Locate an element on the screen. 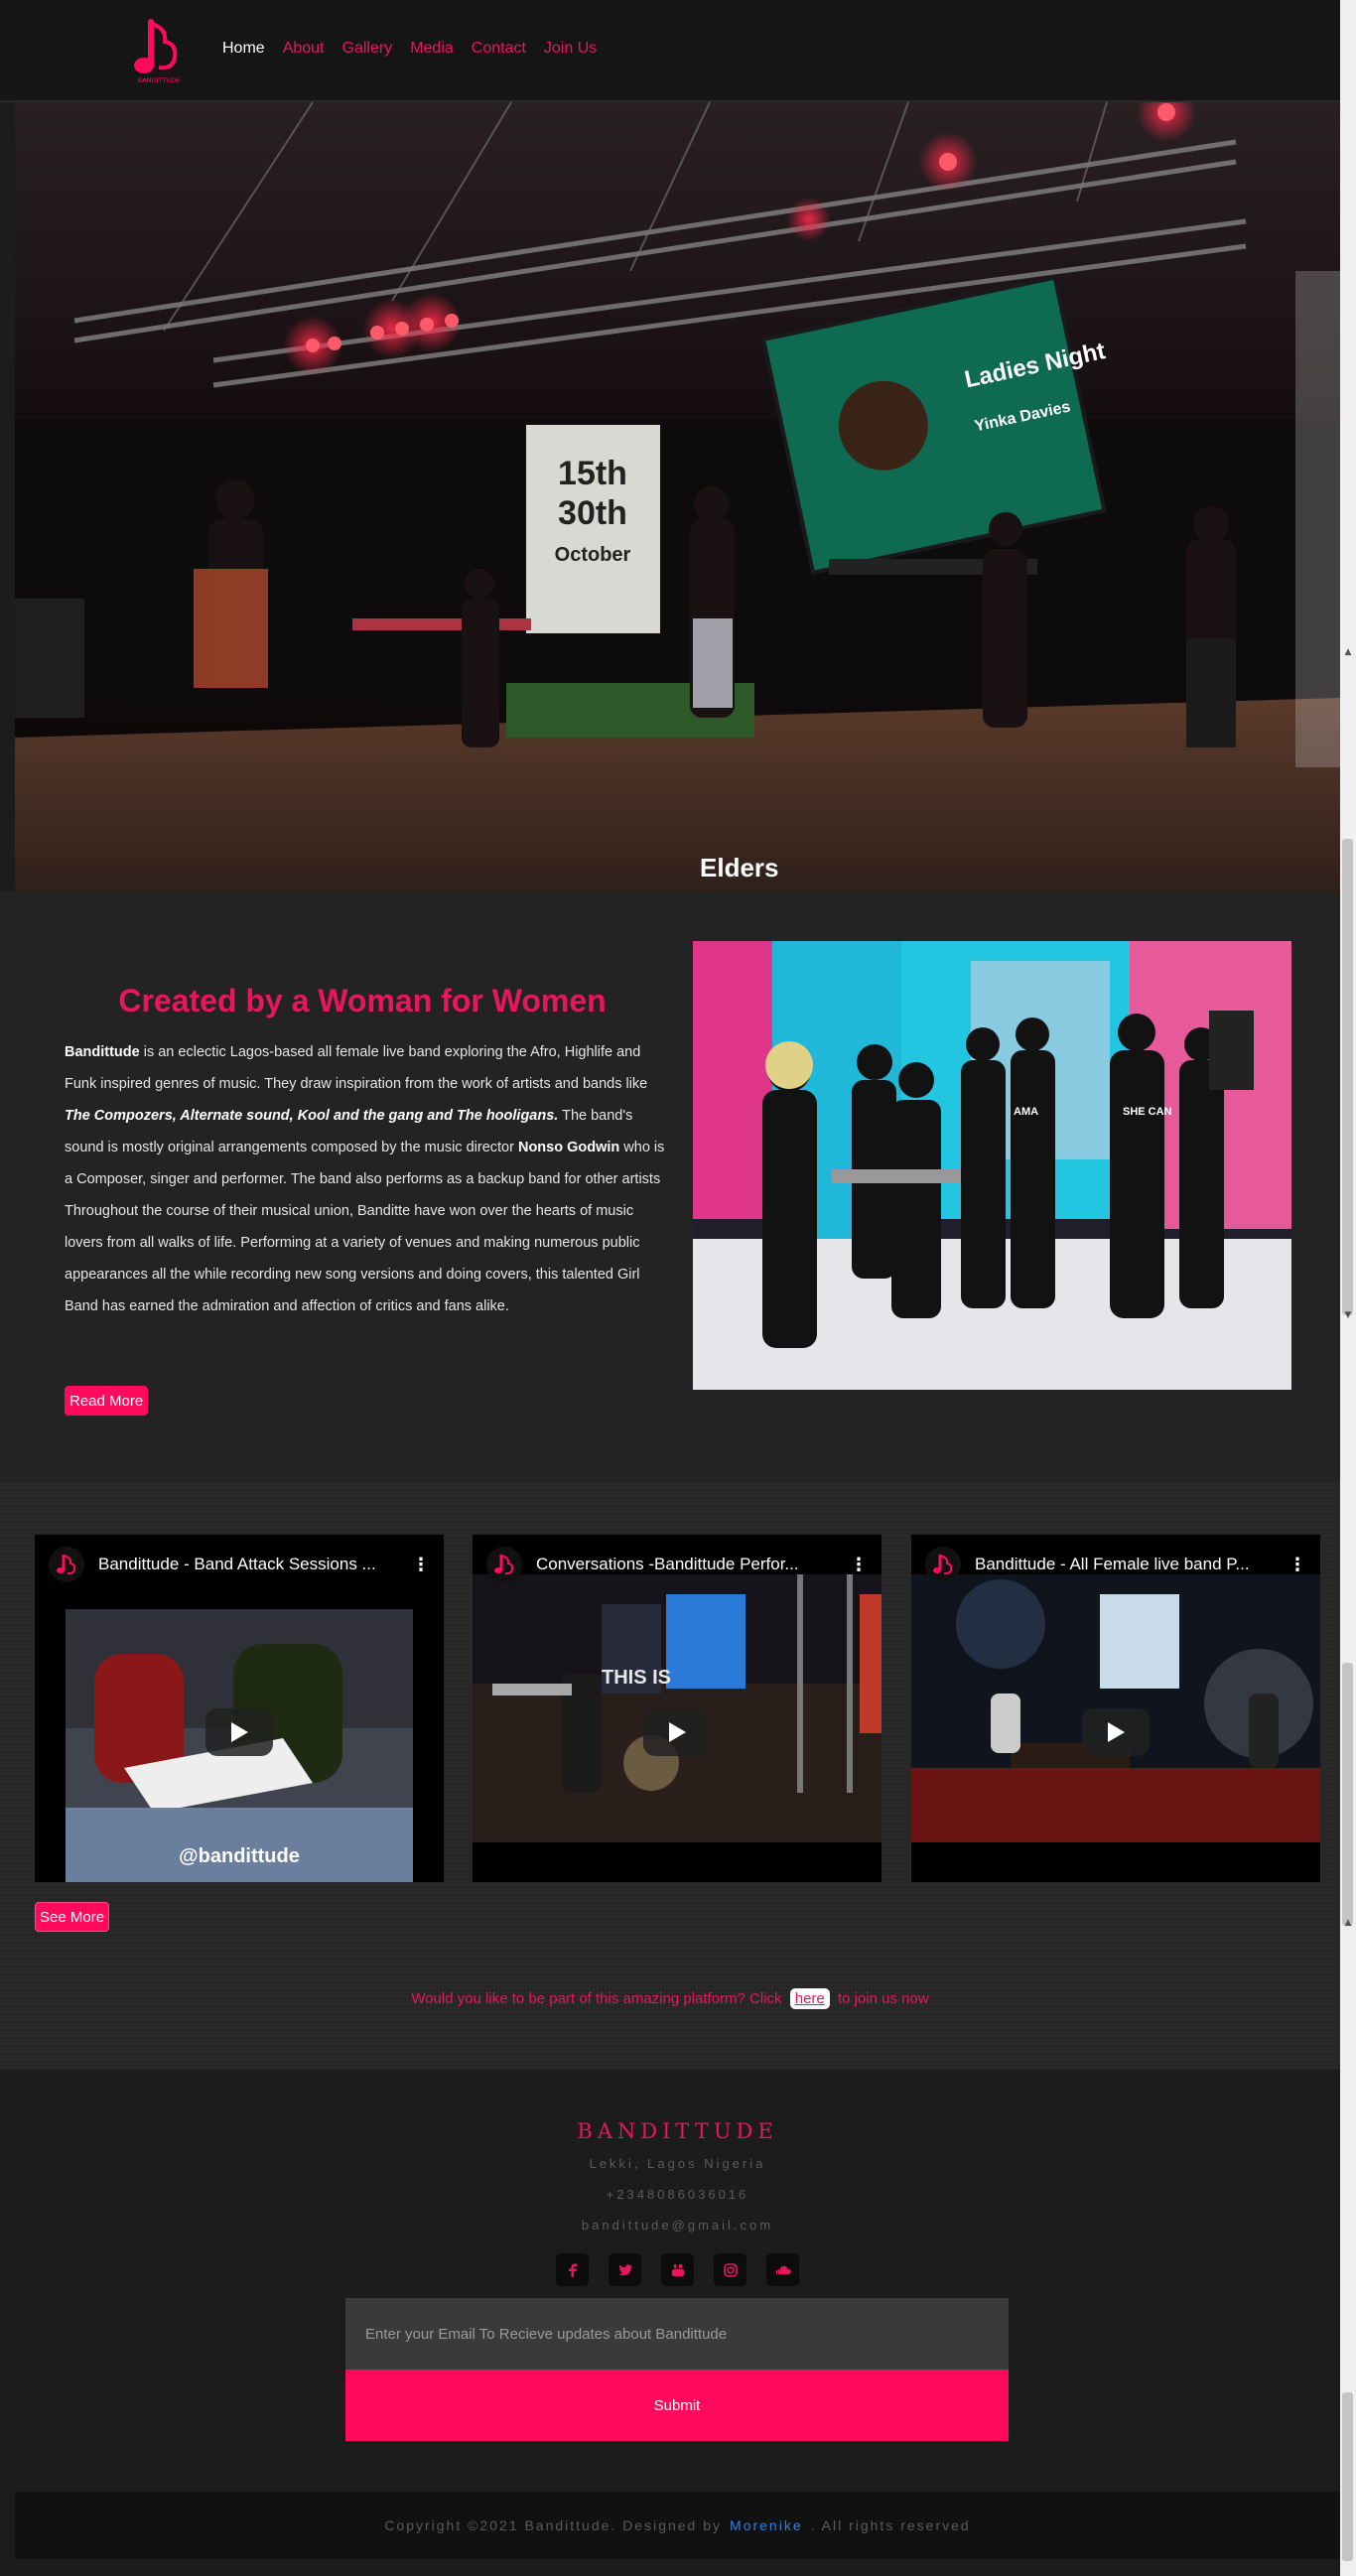 The width and height of the screenshot is (1356, 2576). nav-join-us: Join Us is located at coordinates (570, 49).